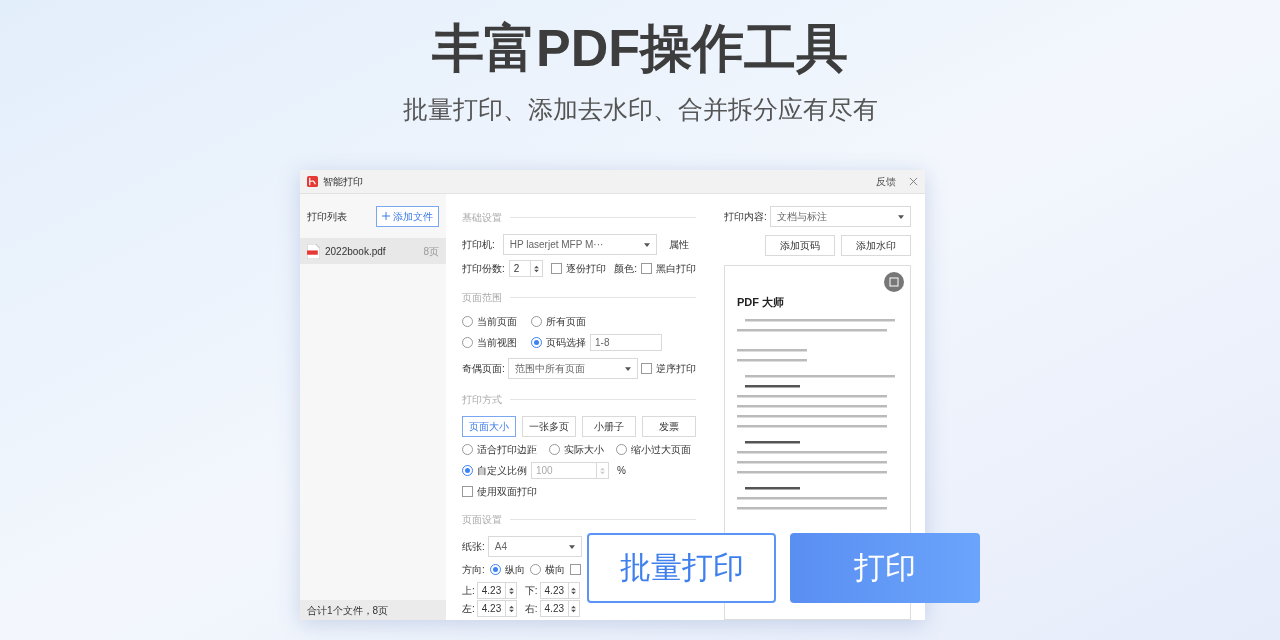 The image size is (1280, 640). I want to click on label: 所有页面, so click(566, 322).